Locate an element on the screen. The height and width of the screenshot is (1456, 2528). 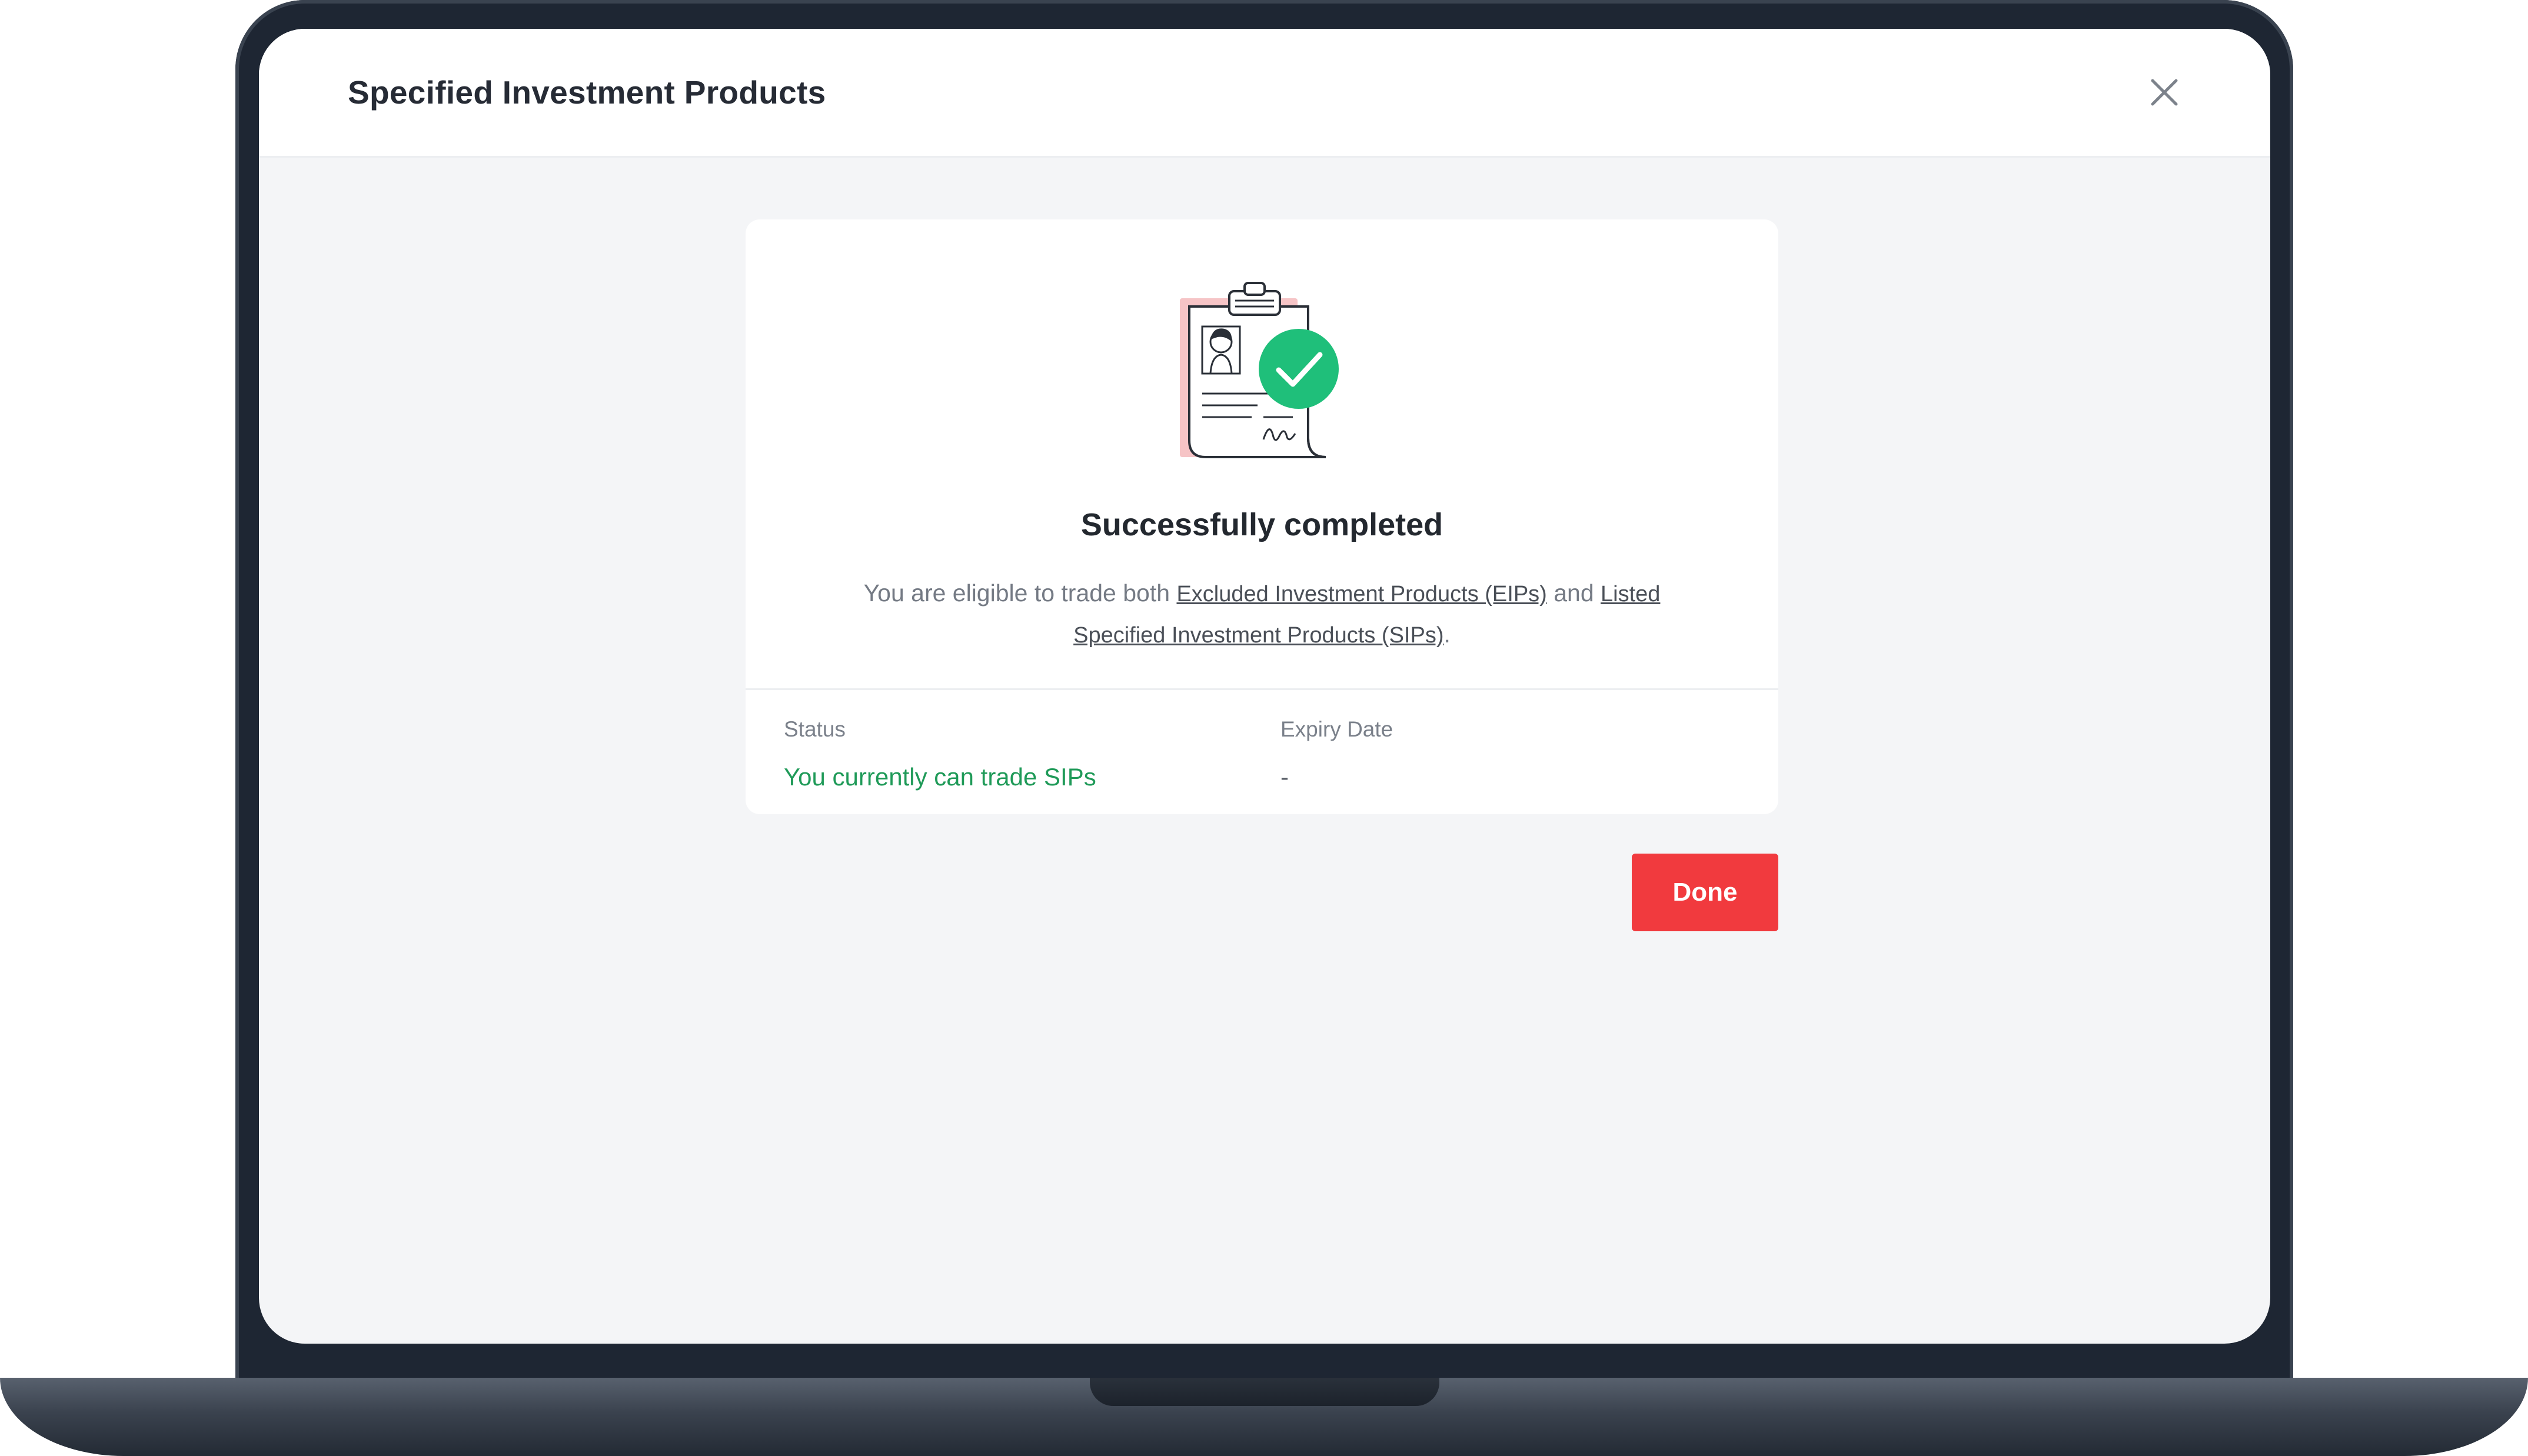
card-divider is located at coordinates (1262, 689).